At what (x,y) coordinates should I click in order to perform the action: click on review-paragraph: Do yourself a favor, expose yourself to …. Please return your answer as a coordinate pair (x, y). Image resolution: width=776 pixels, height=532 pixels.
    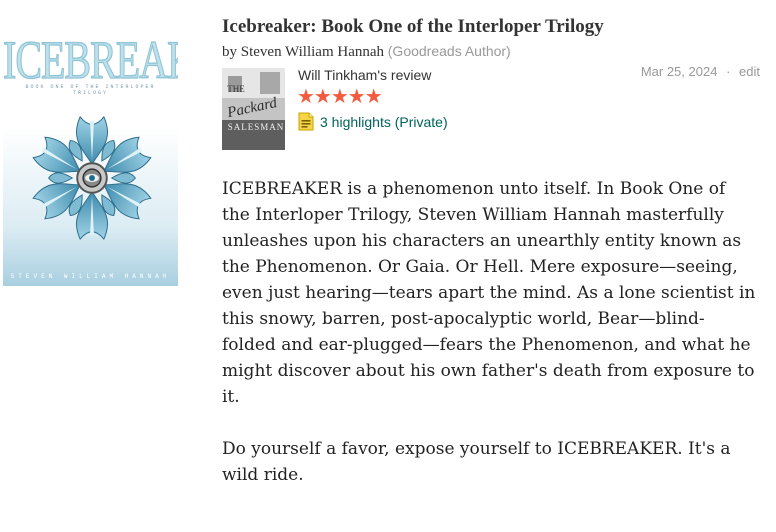
    Looking at the image, I should click on (476, 462).